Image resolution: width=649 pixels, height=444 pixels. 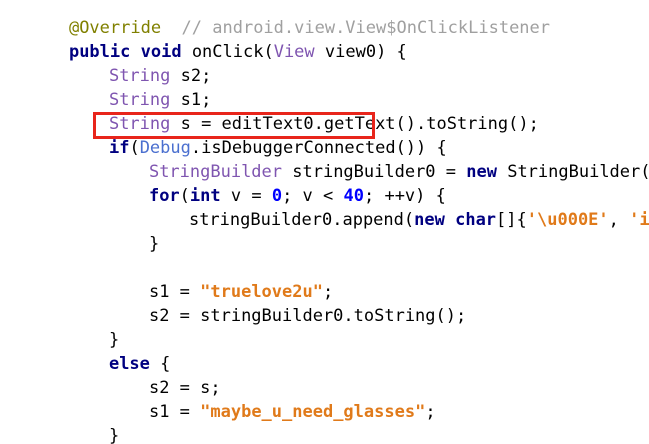 I want to click on stringbuilder-ctor: StringBuilder();, so click(x=578, y=172).